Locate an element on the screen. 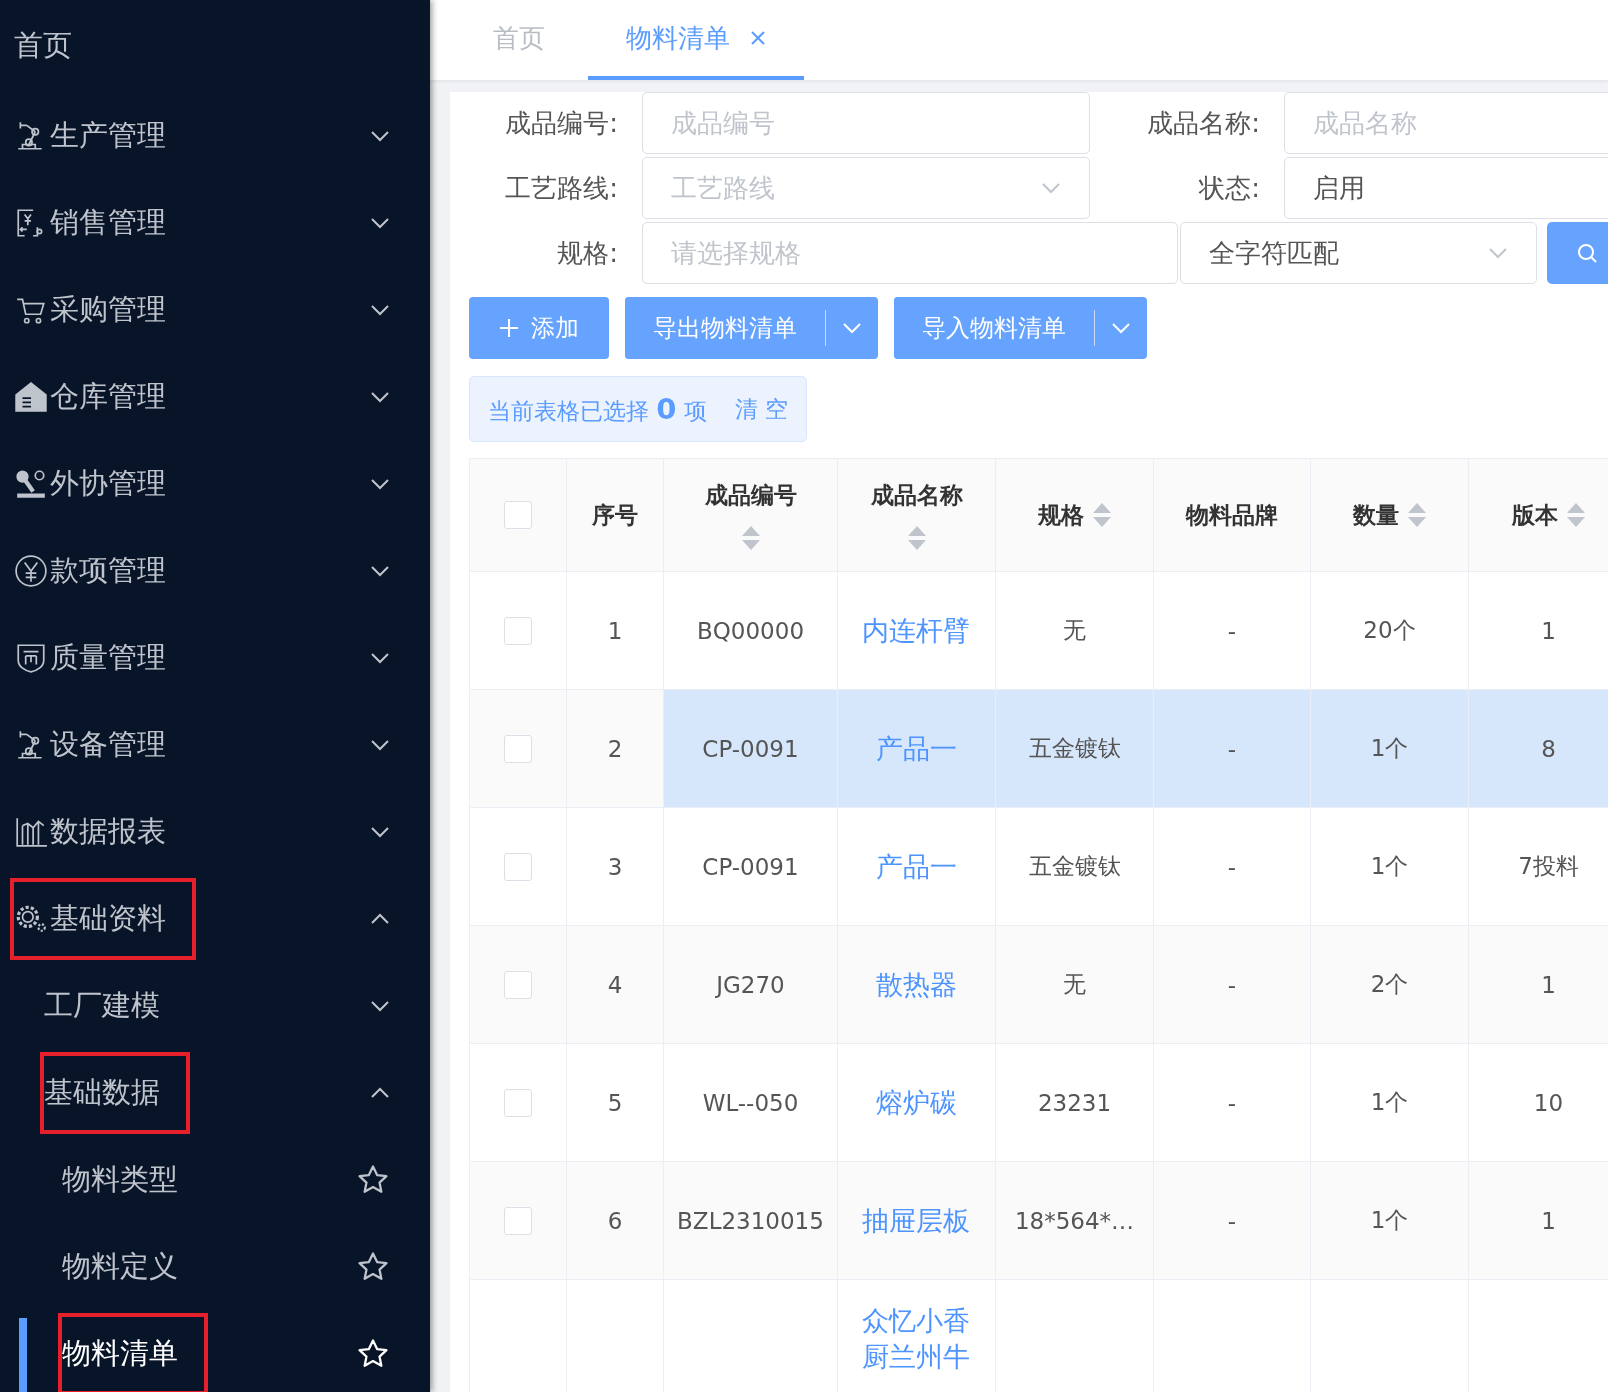  select-field: 全字符匹配 is located at coordinates (1358, 253).